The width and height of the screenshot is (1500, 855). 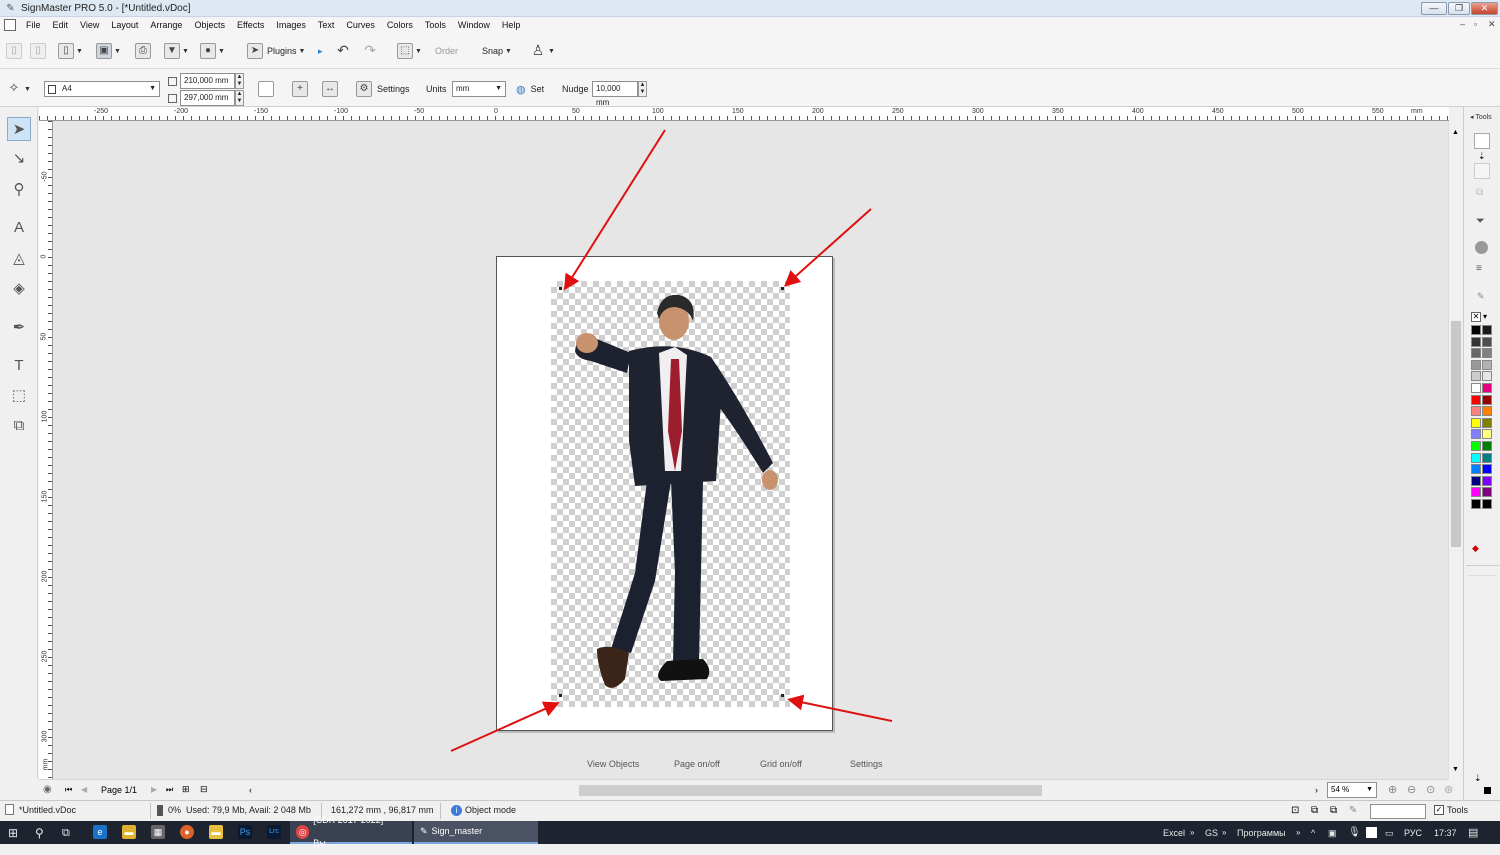 I want to click on menu-help: Help, so click(x=511, y=25).